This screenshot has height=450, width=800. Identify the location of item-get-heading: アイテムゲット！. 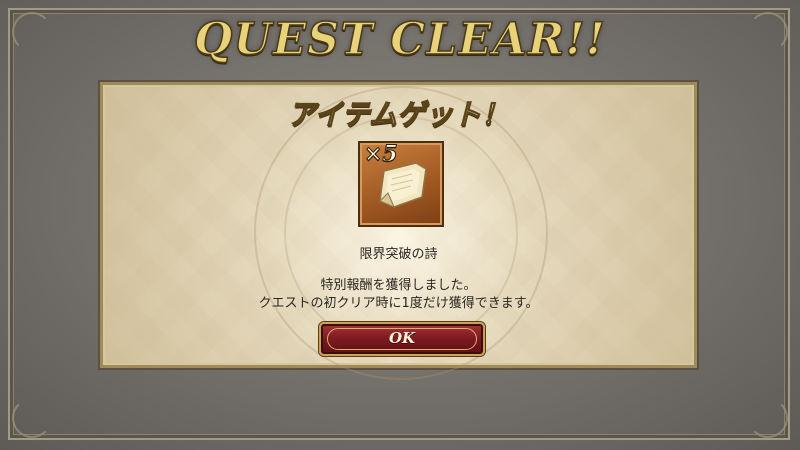
(398, 114).